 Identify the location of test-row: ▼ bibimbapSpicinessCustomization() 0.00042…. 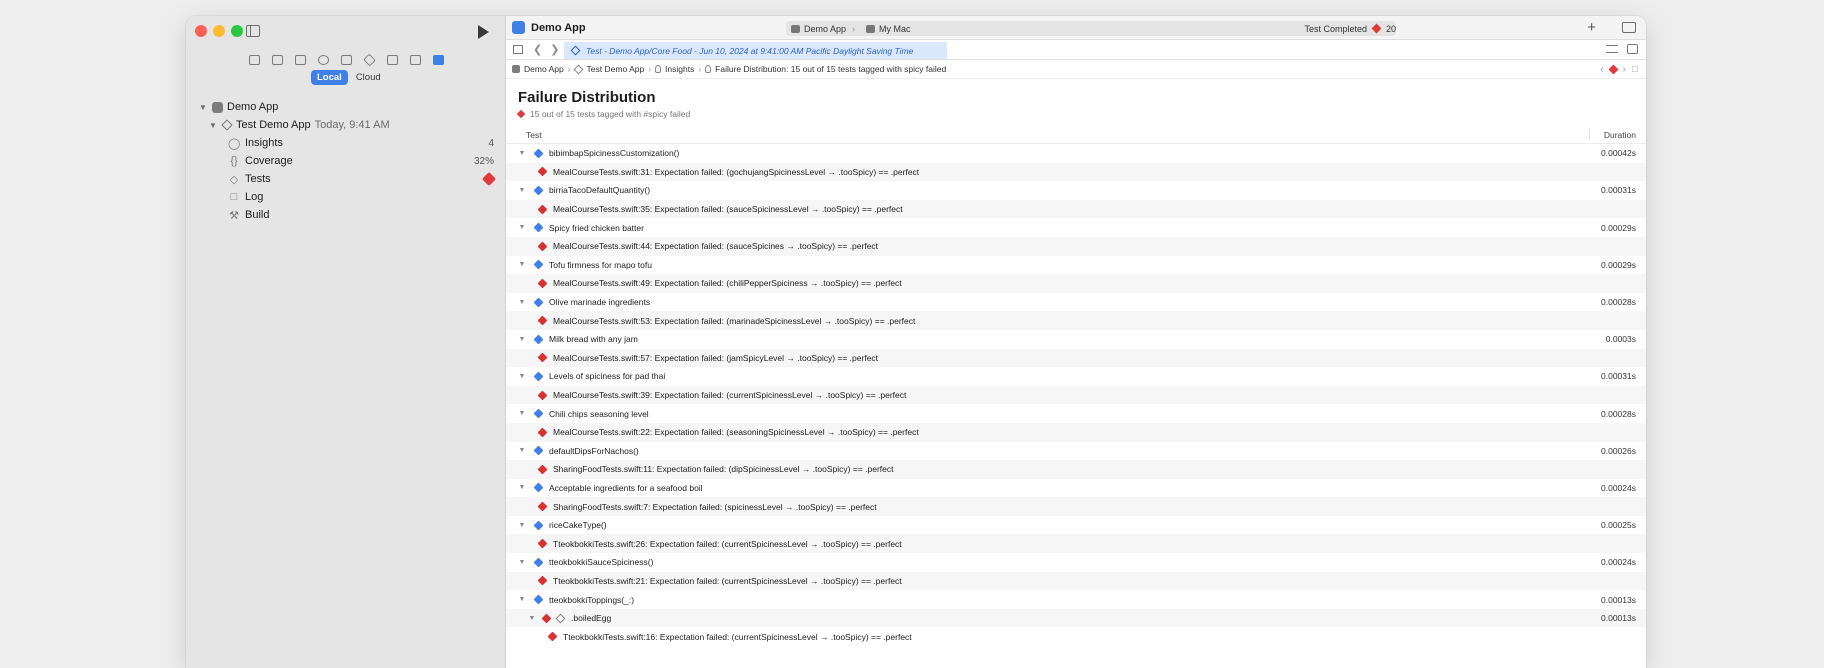
(1076, 153).